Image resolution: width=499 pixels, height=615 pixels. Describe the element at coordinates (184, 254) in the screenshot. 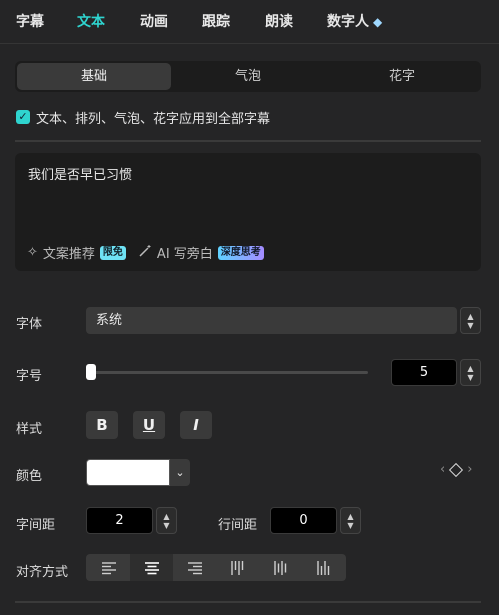

I see `ai-narration-label: AI 写旁白` at that location.